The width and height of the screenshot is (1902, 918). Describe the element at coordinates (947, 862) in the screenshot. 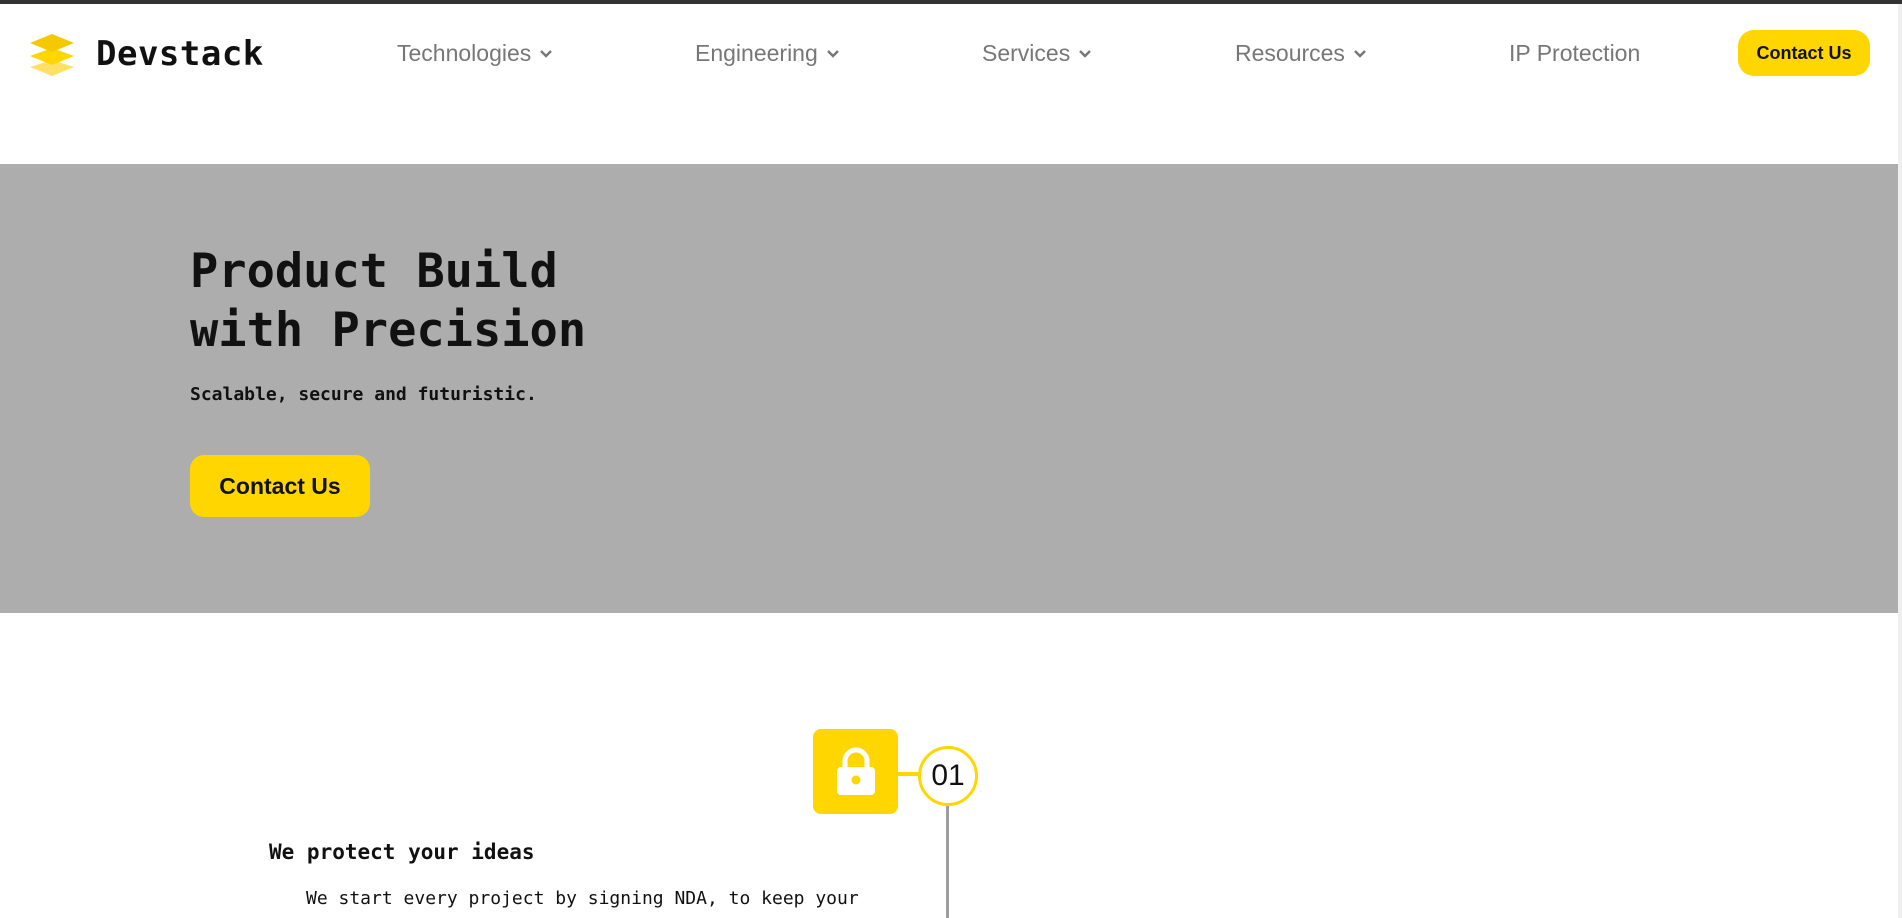

I see `timeline-line` at that location.